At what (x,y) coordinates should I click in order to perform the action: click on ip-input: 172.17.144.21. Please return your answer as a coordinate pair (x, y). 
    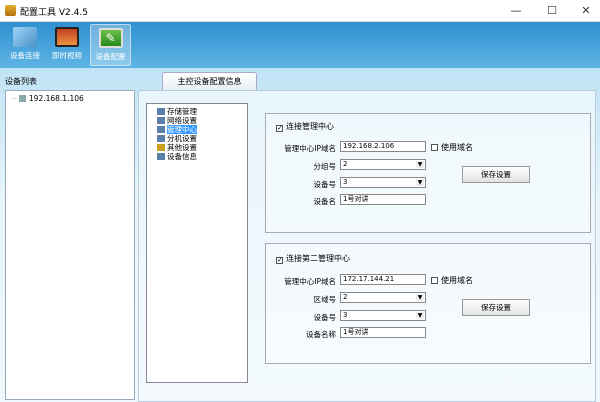
    Looking at the image, I should click on (383, 279).